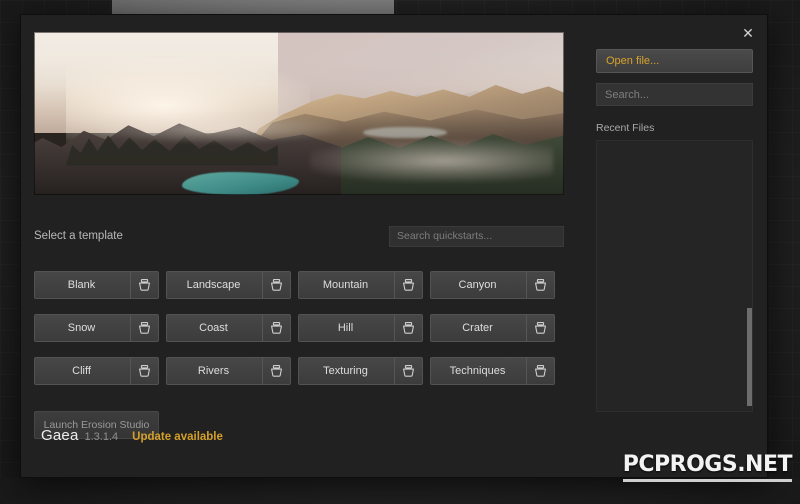 The height and width of the screenshot is (504, 800). I want to click on template-item-label: Snow, so click(81, 328).